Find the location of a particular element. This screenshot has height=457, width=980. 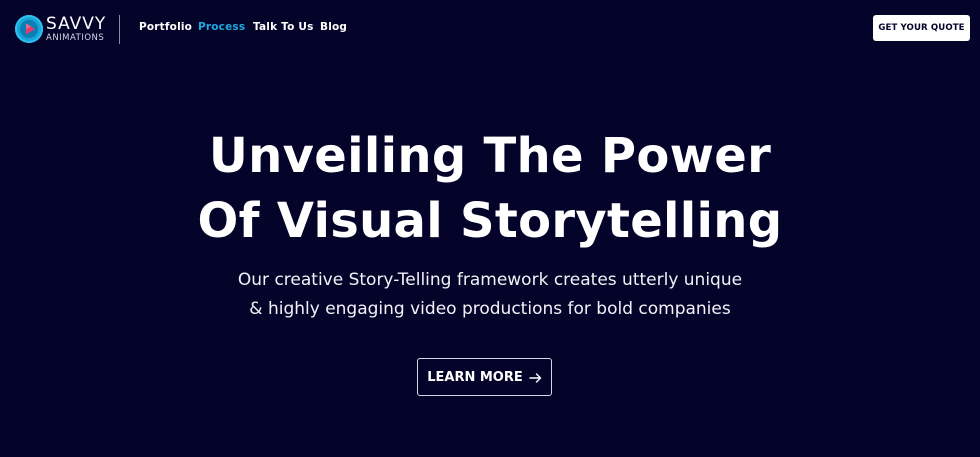

play-icon is located at coordinates (29, 29).